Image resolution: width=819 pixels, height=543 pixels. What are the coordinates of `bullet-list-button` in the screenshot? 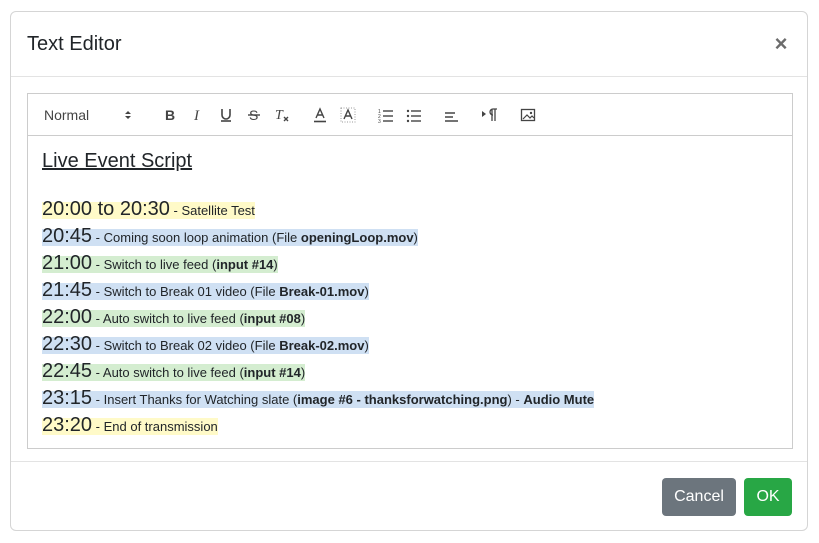 It's located at (414, 115).